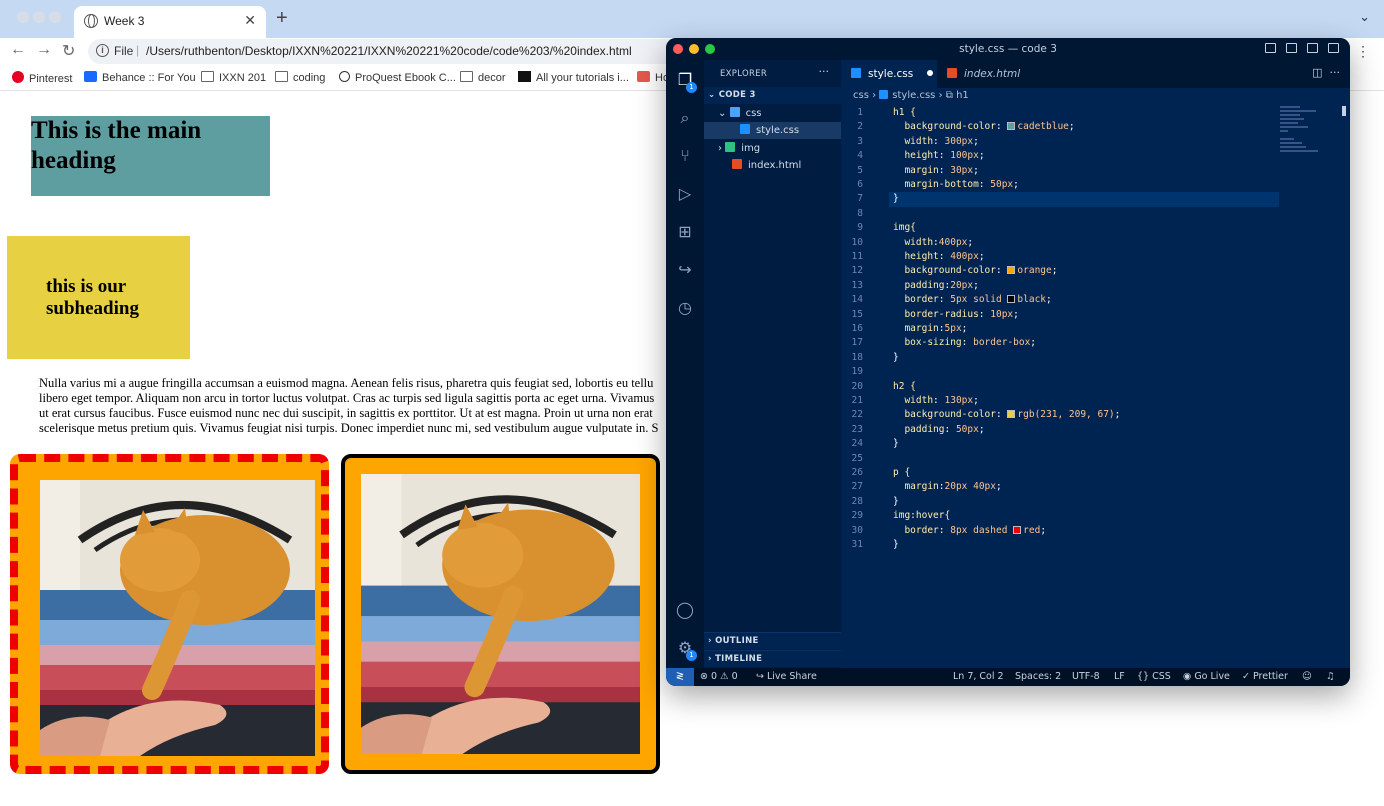 The image size is (1384, 806). I want to click on bookmark-coding: coding, so click(300, 77).